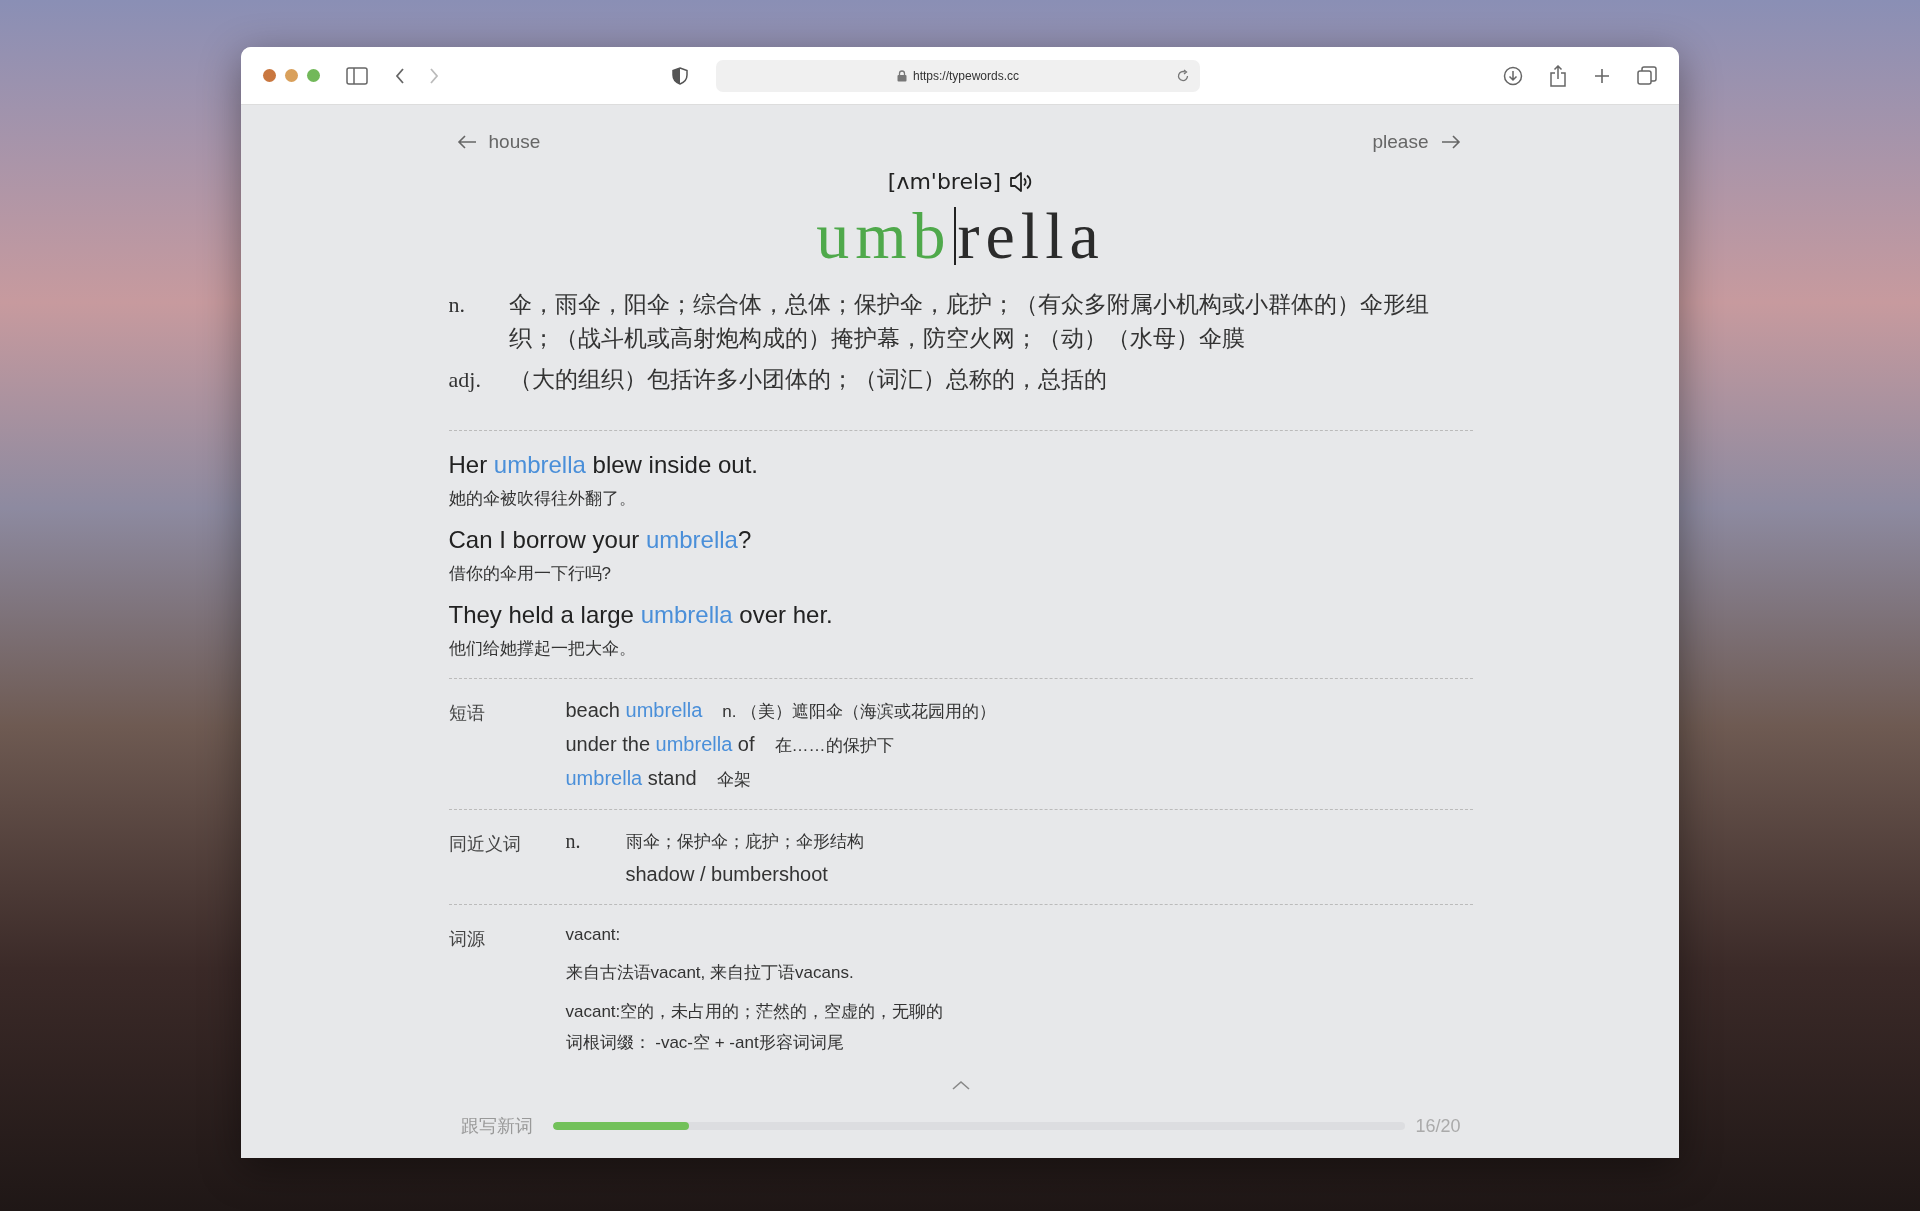 The width and height of the screenshot is (1920, 1211). Describe the element at coordinates (944, 181) in the screenshot. I see `phonetic-text: [ʌm'brelə]` at that location.